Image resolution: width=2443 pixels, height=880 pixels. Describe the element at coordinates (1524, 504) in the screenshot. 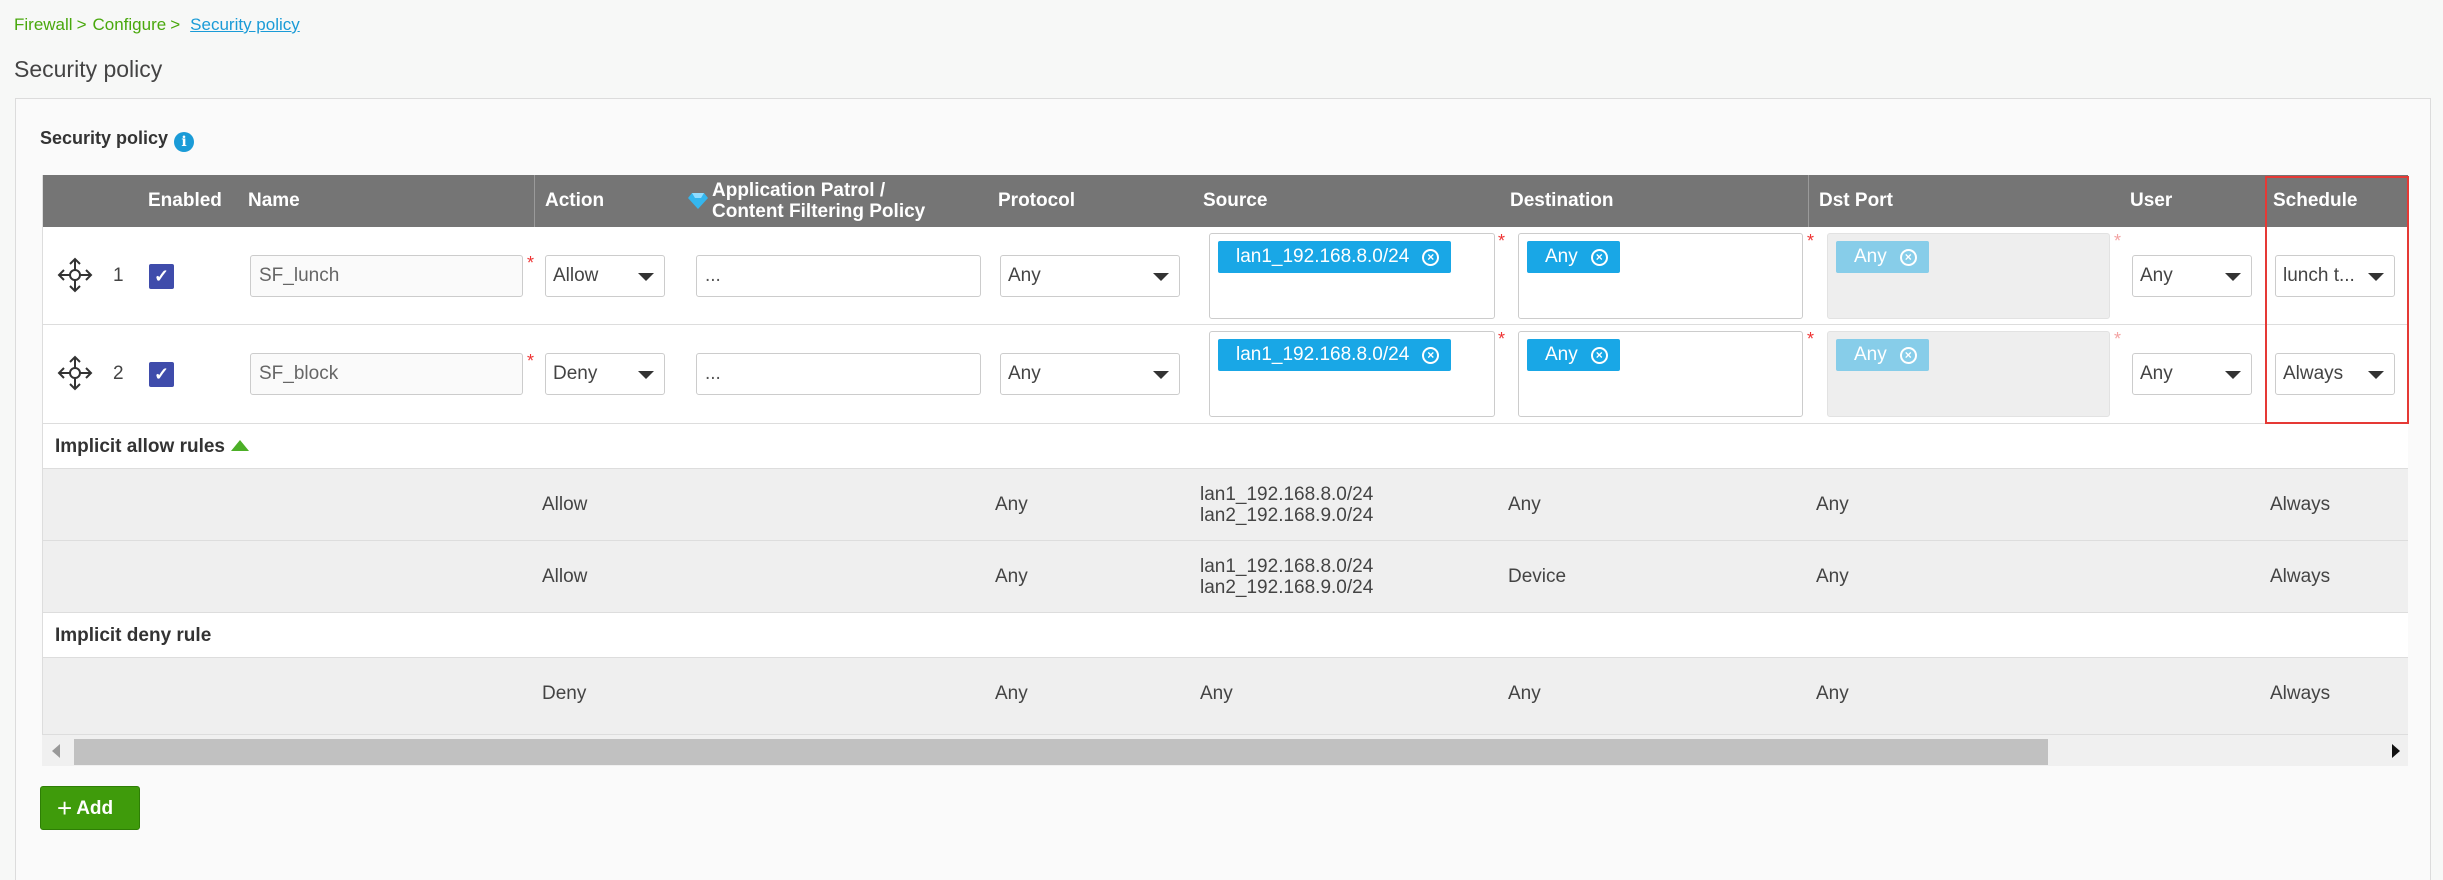

I see `cell-destination: Any` at that location.